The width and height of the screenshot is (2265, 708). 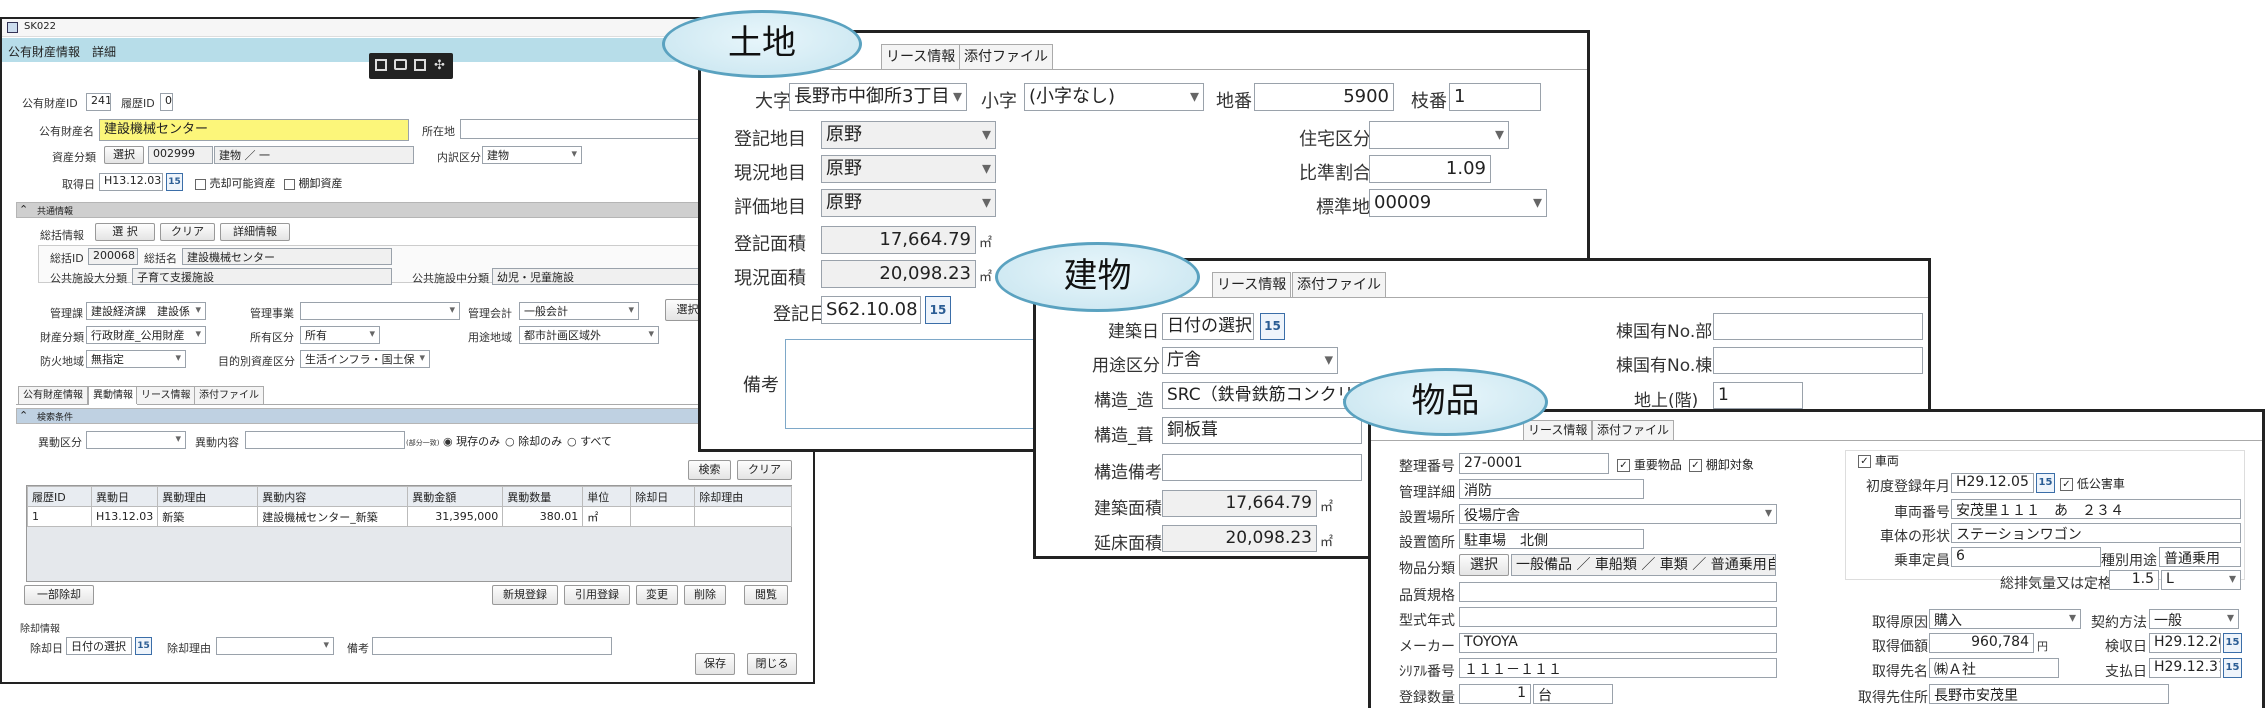 I want to click on inventory-checkbox: 棚卸資産, so click(x=313, y=183).